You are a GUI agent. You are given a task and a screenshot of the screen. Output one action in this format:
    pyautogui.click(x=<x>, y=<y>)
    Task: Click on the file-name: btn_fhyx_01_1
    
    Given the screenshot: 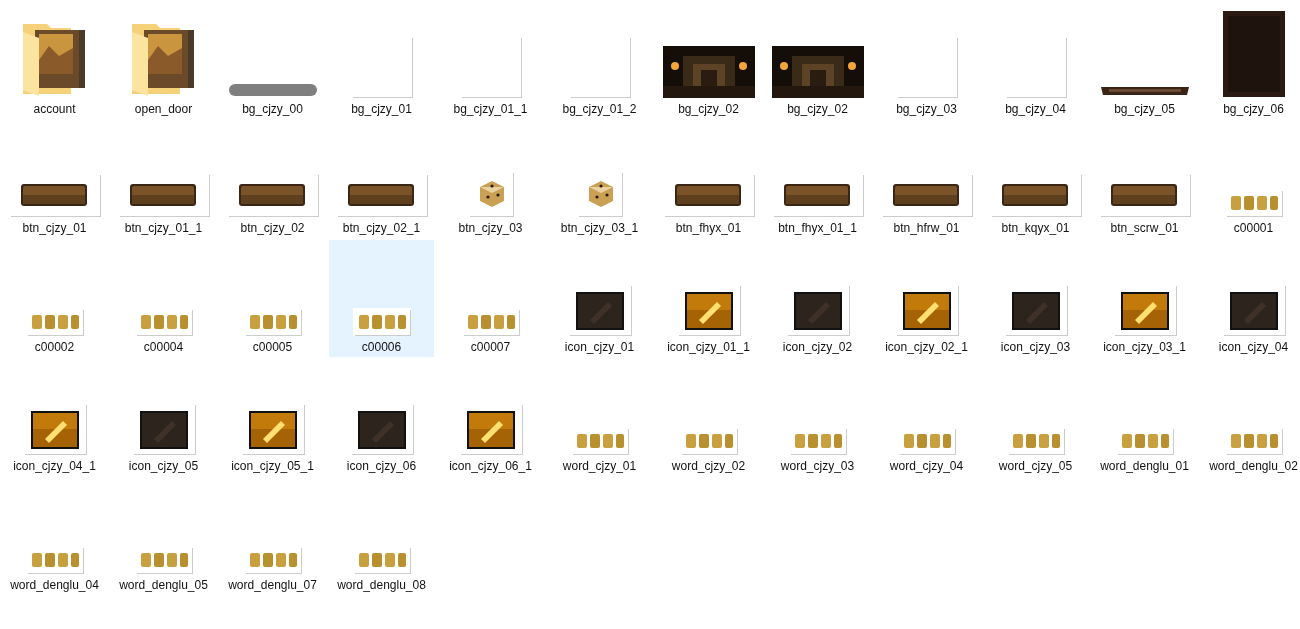 What is the action you would take?
    pyautogui.click(x=817, y=228)
    